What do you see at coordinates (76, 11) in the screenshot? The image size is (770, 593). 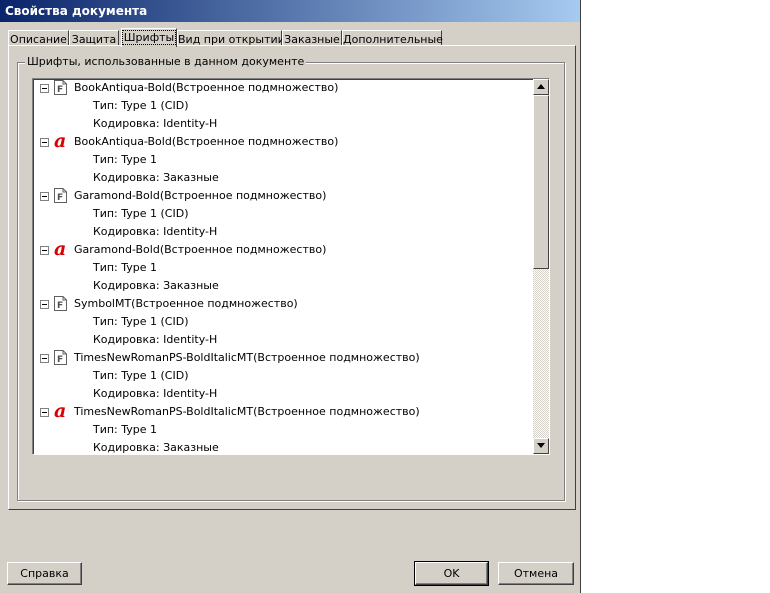 I see `dialog-title: Свойства документа` at bounding box center [76, 11].